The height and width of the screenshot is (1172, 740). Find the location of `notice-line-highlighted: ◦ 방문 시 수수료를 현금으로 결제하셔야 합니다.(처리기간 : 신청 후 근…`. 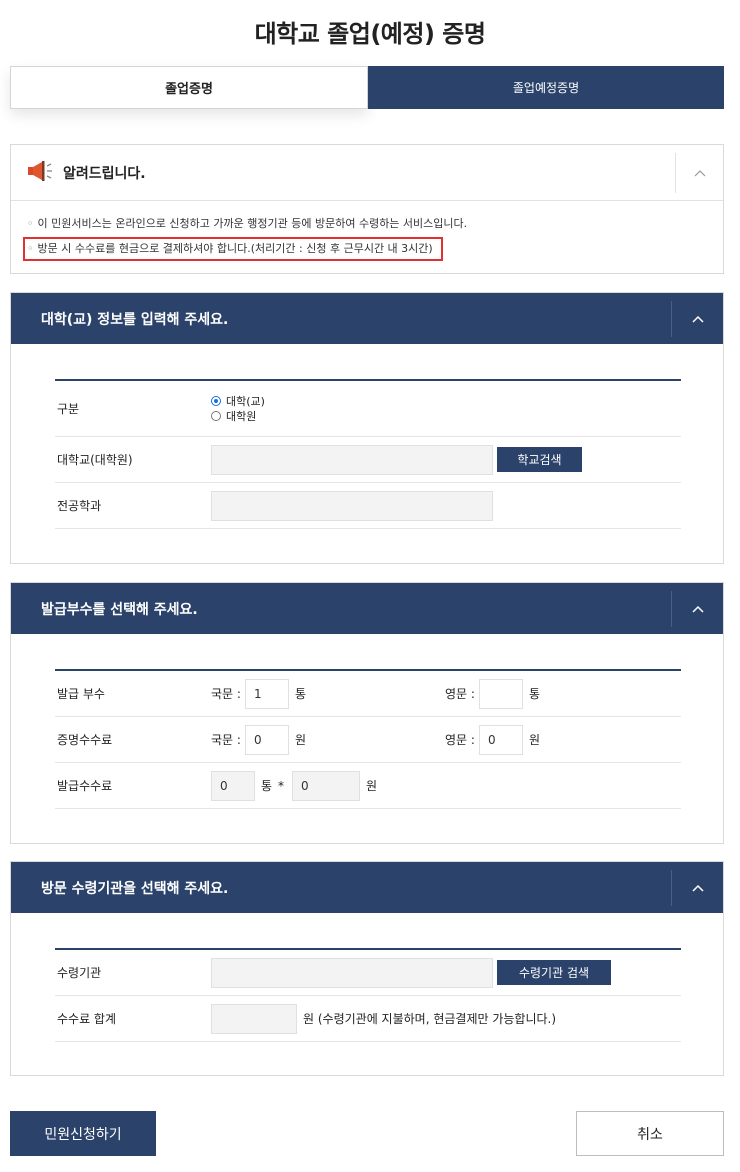

notice-line-highlighted: ◦ 방문 시 수수료를 현금으로 결제하셔야 합니다.(처리기간 : 신청 후 근… is located at coordinates (233, 249).